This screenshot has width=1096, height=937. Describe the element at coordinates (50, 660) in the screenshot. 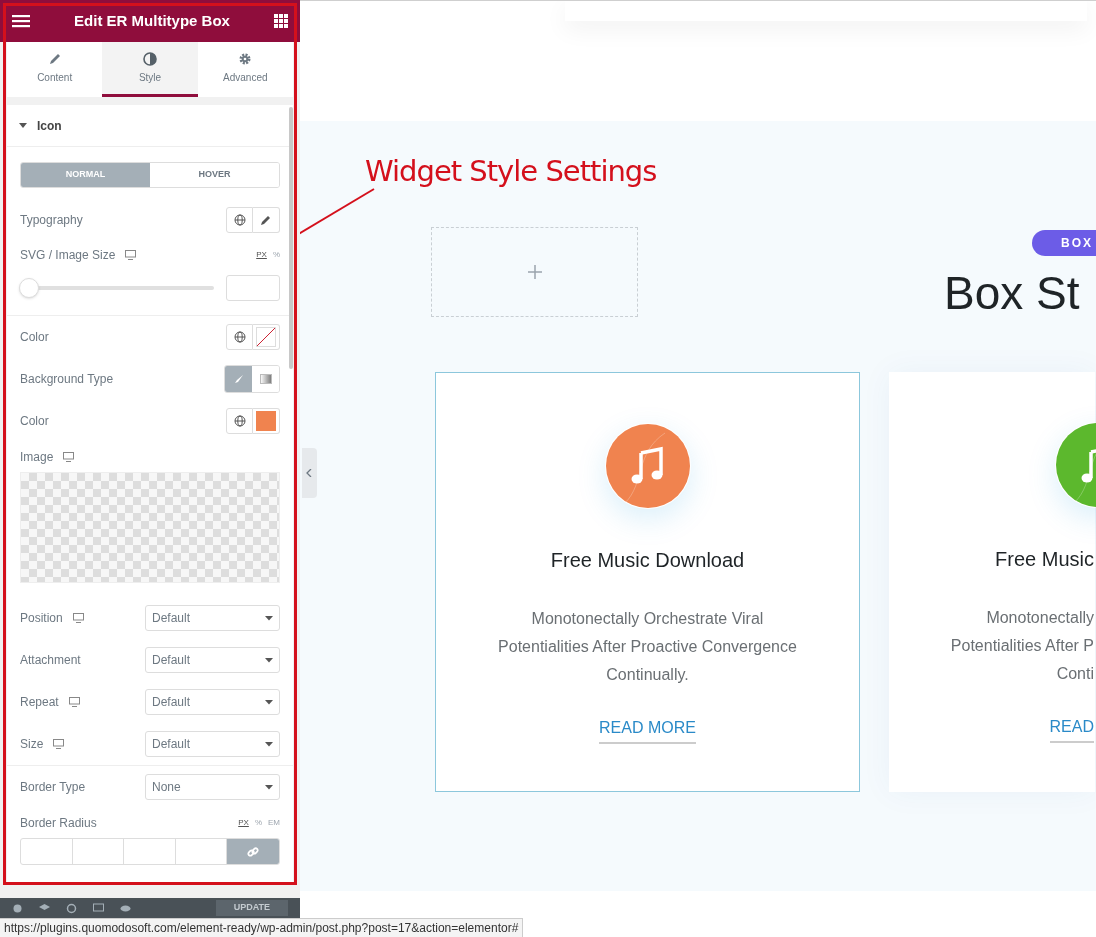

I see `control-label: Attachment` at that location.